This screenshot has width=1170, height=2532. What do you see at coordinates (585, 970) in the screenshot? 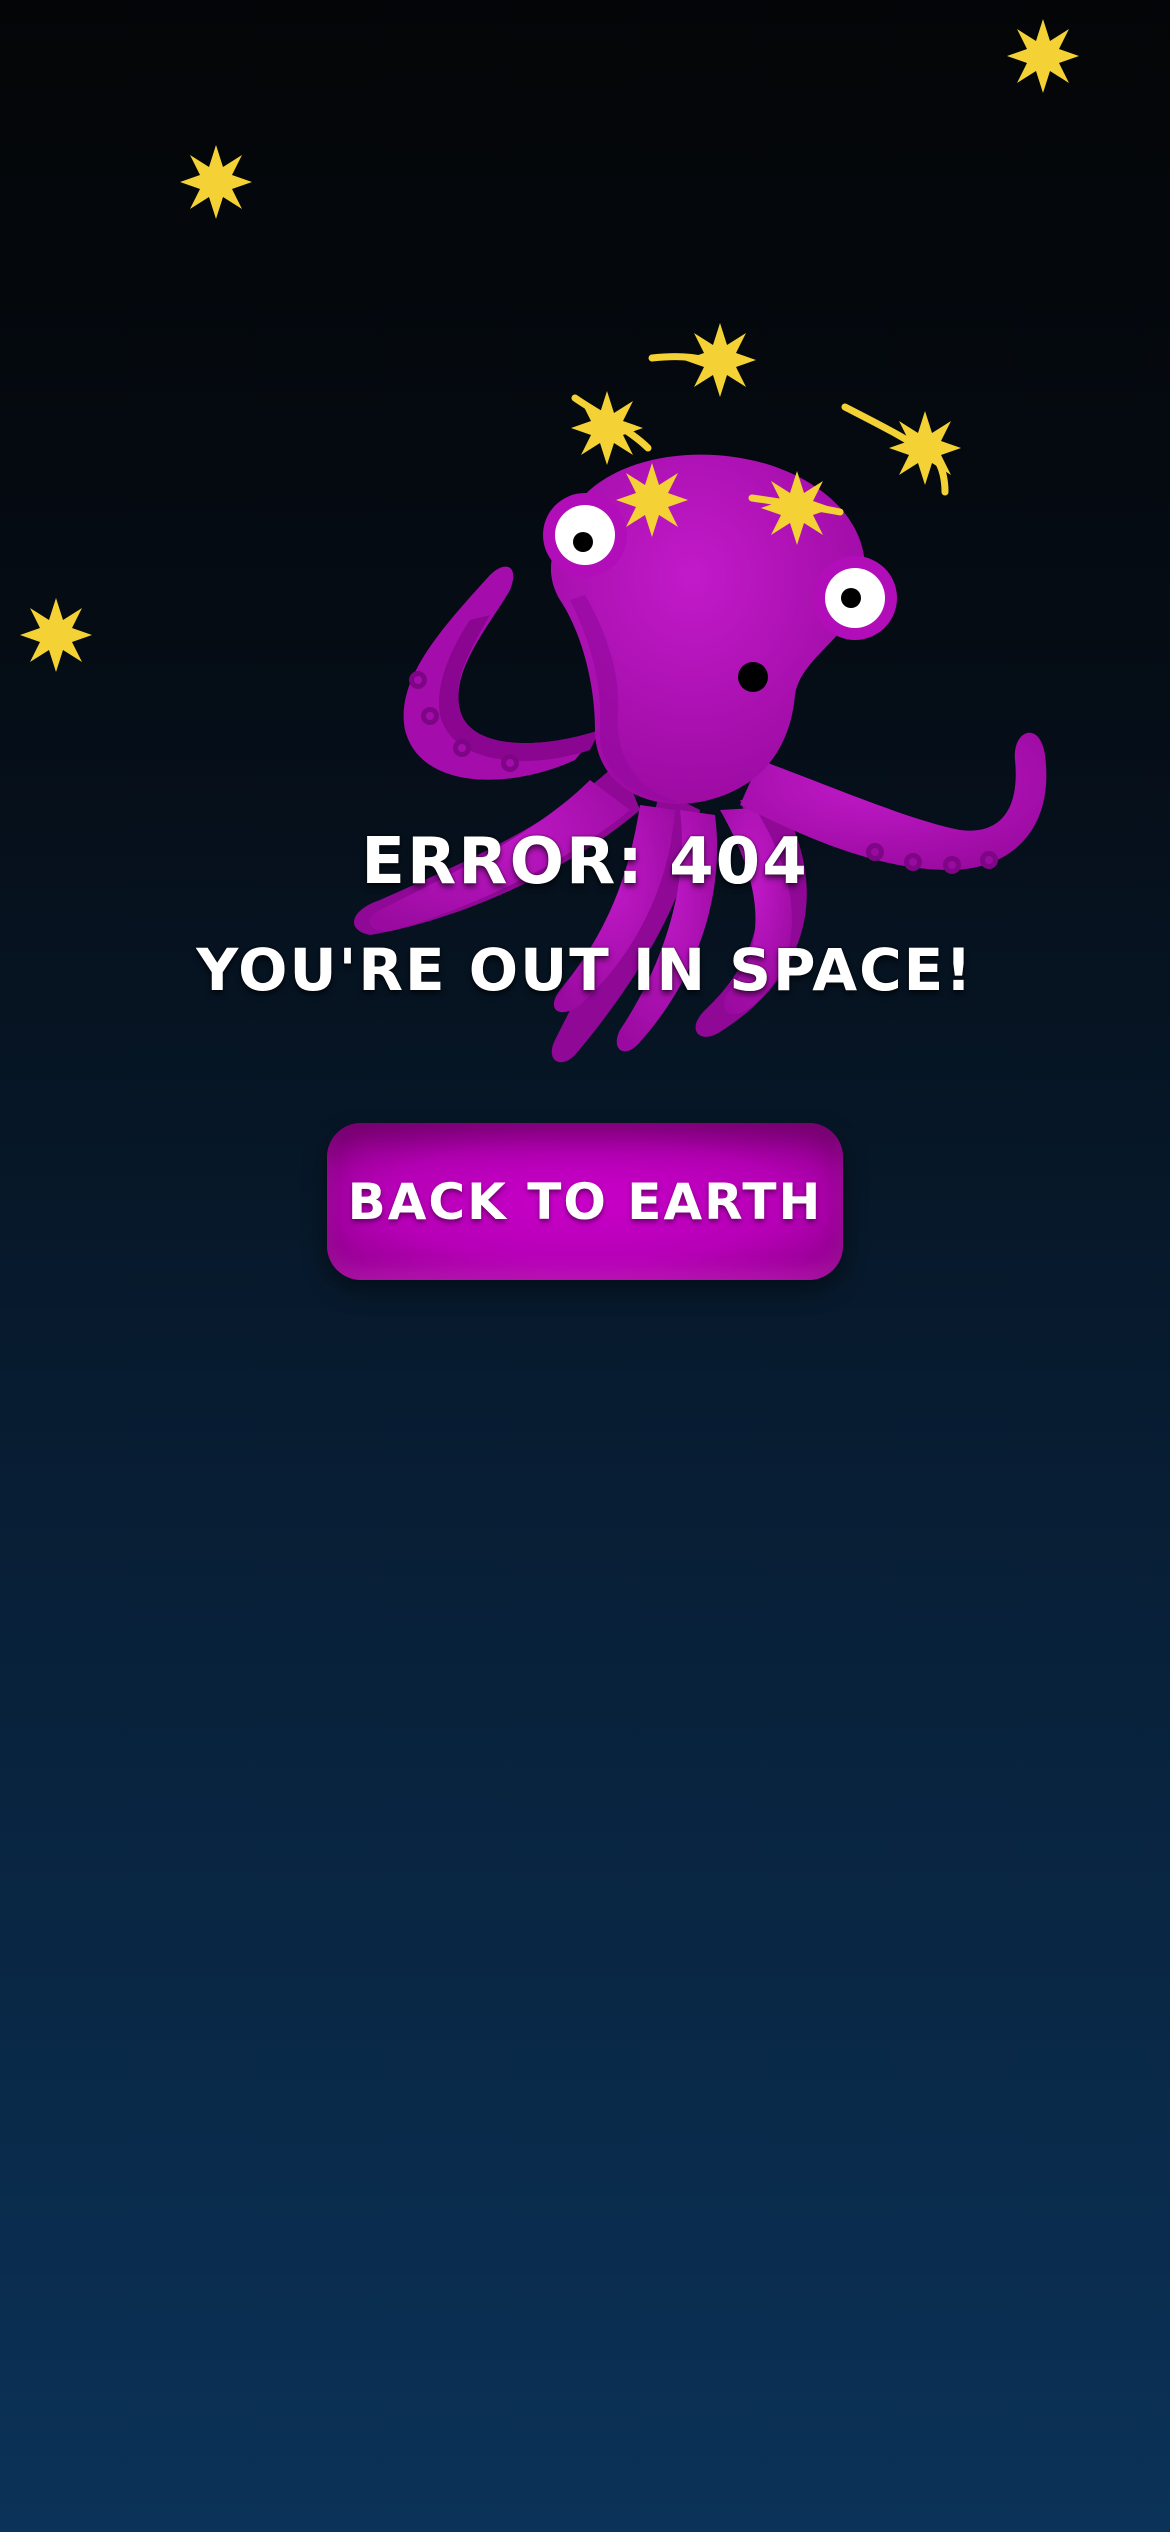
I see `error-subtitle: YOU'RE OUT IN SPACE!` at bounding box center [585, 970].